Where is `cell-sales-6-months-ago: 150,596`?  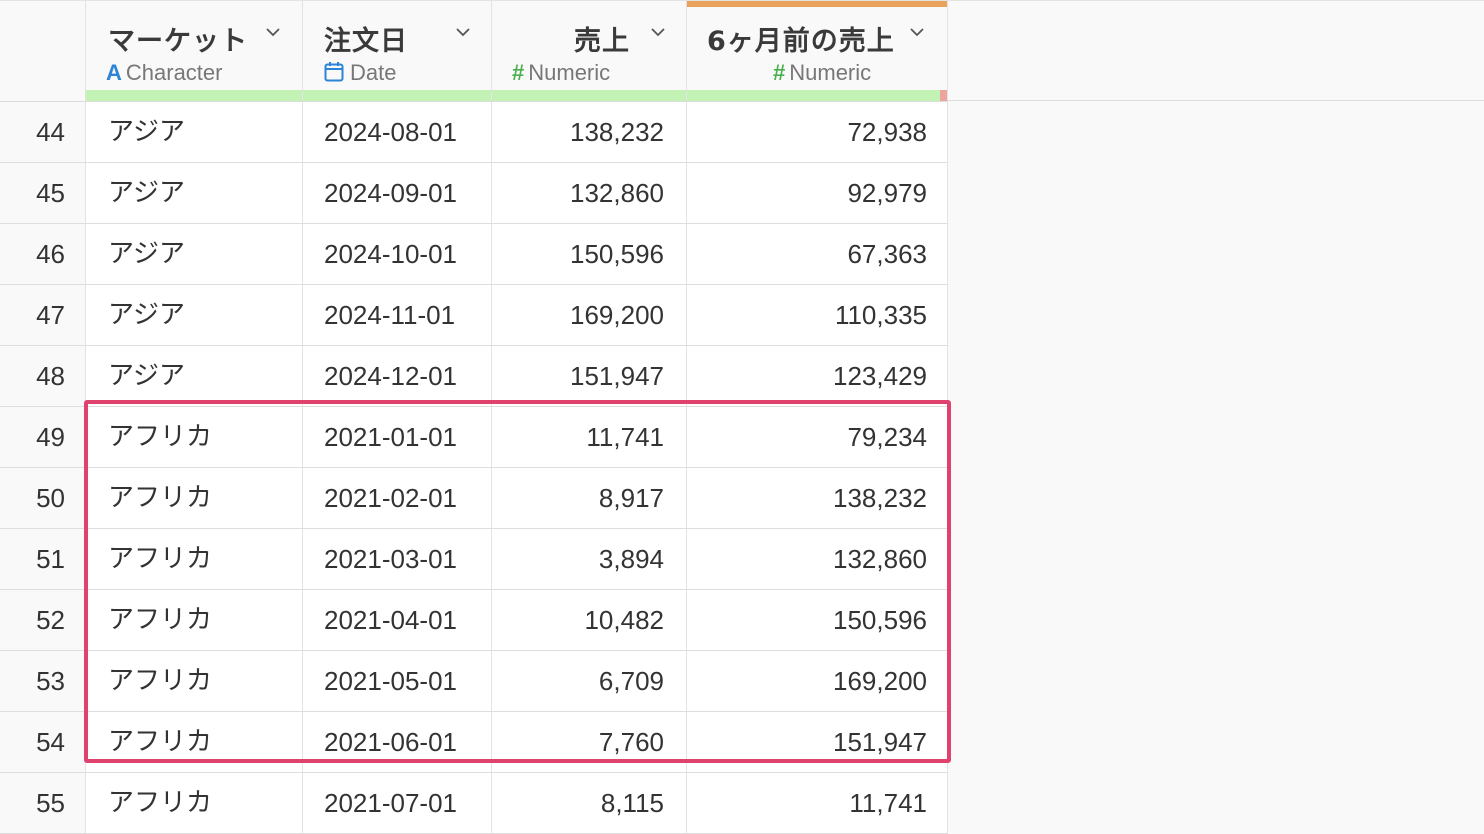 cell-sales-6-months-ago: 150,596 is located at coordinates (817, 620).